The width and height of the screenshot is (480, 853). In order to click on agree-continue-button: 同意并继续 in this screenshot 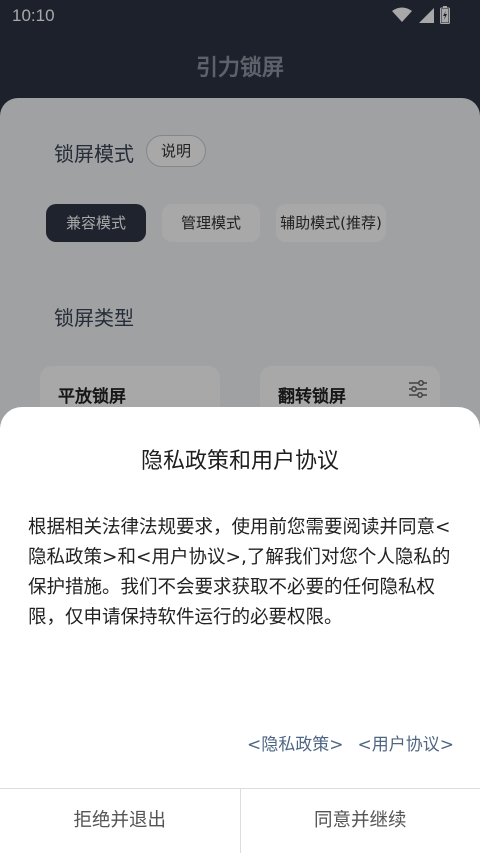, I will do `click(360, 821)`.